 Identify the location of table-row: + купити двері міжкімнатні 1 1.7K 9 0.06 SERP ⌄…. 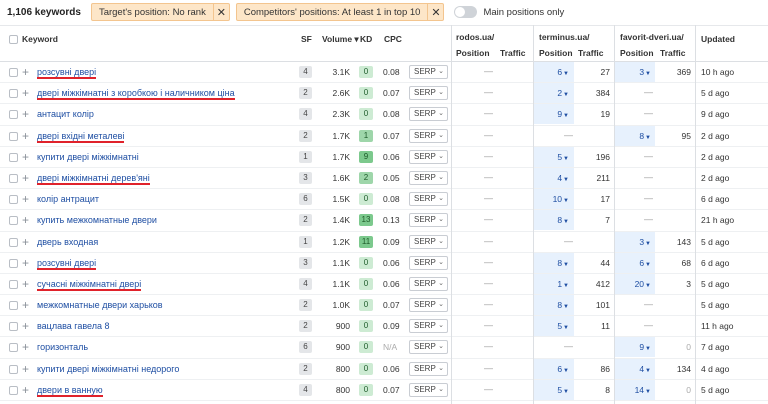
(384, 157).